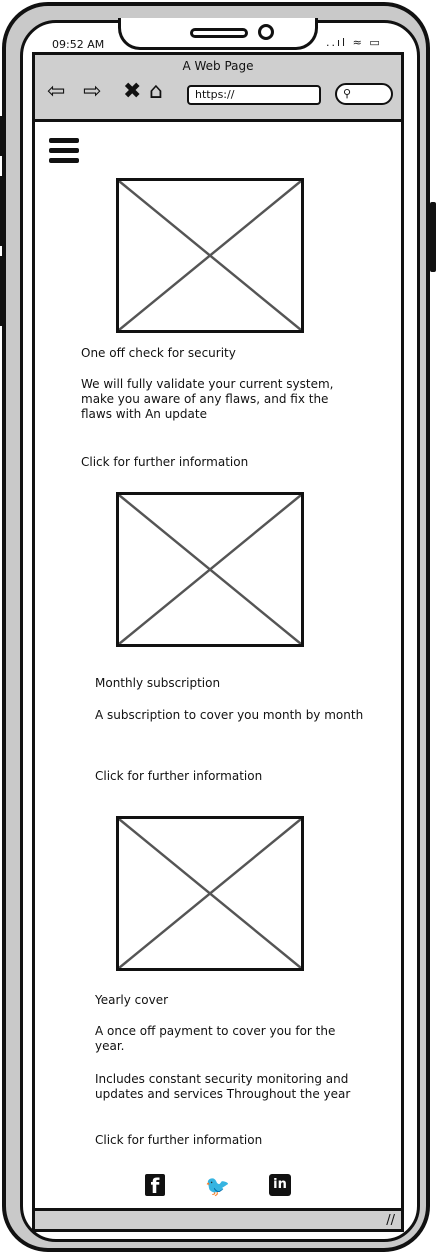  What do you see at coordinates (92, 92) in the screenshot?
I see `forward-icon: ⇨` at bounding box center [92, 92].